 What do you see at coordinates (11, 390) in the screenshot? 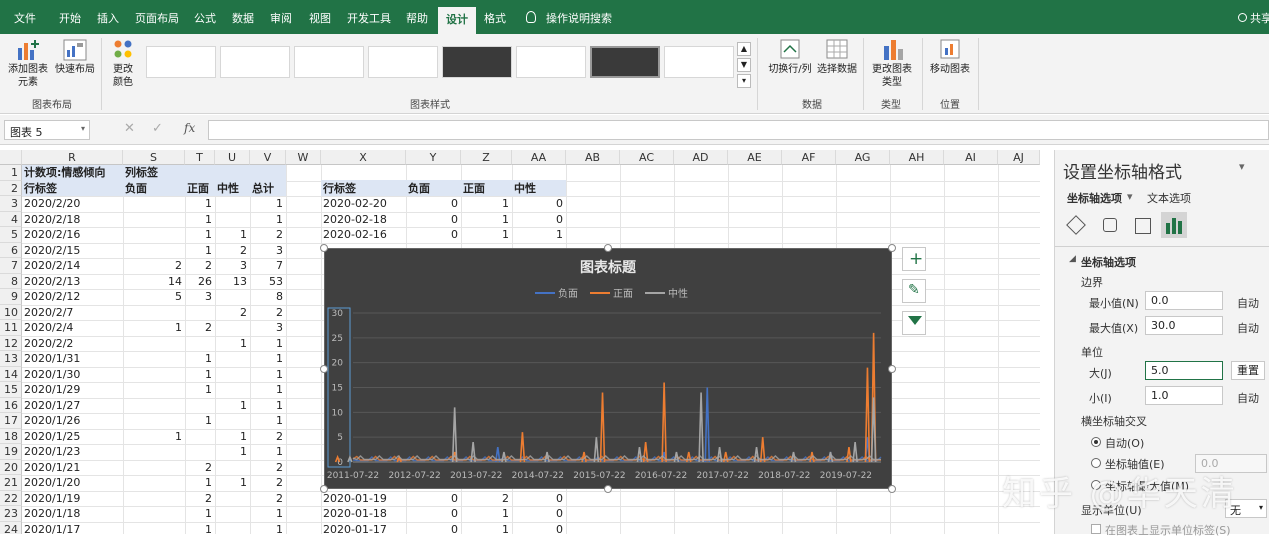
I see `row-header: 15` at bounding box center [11, 390].